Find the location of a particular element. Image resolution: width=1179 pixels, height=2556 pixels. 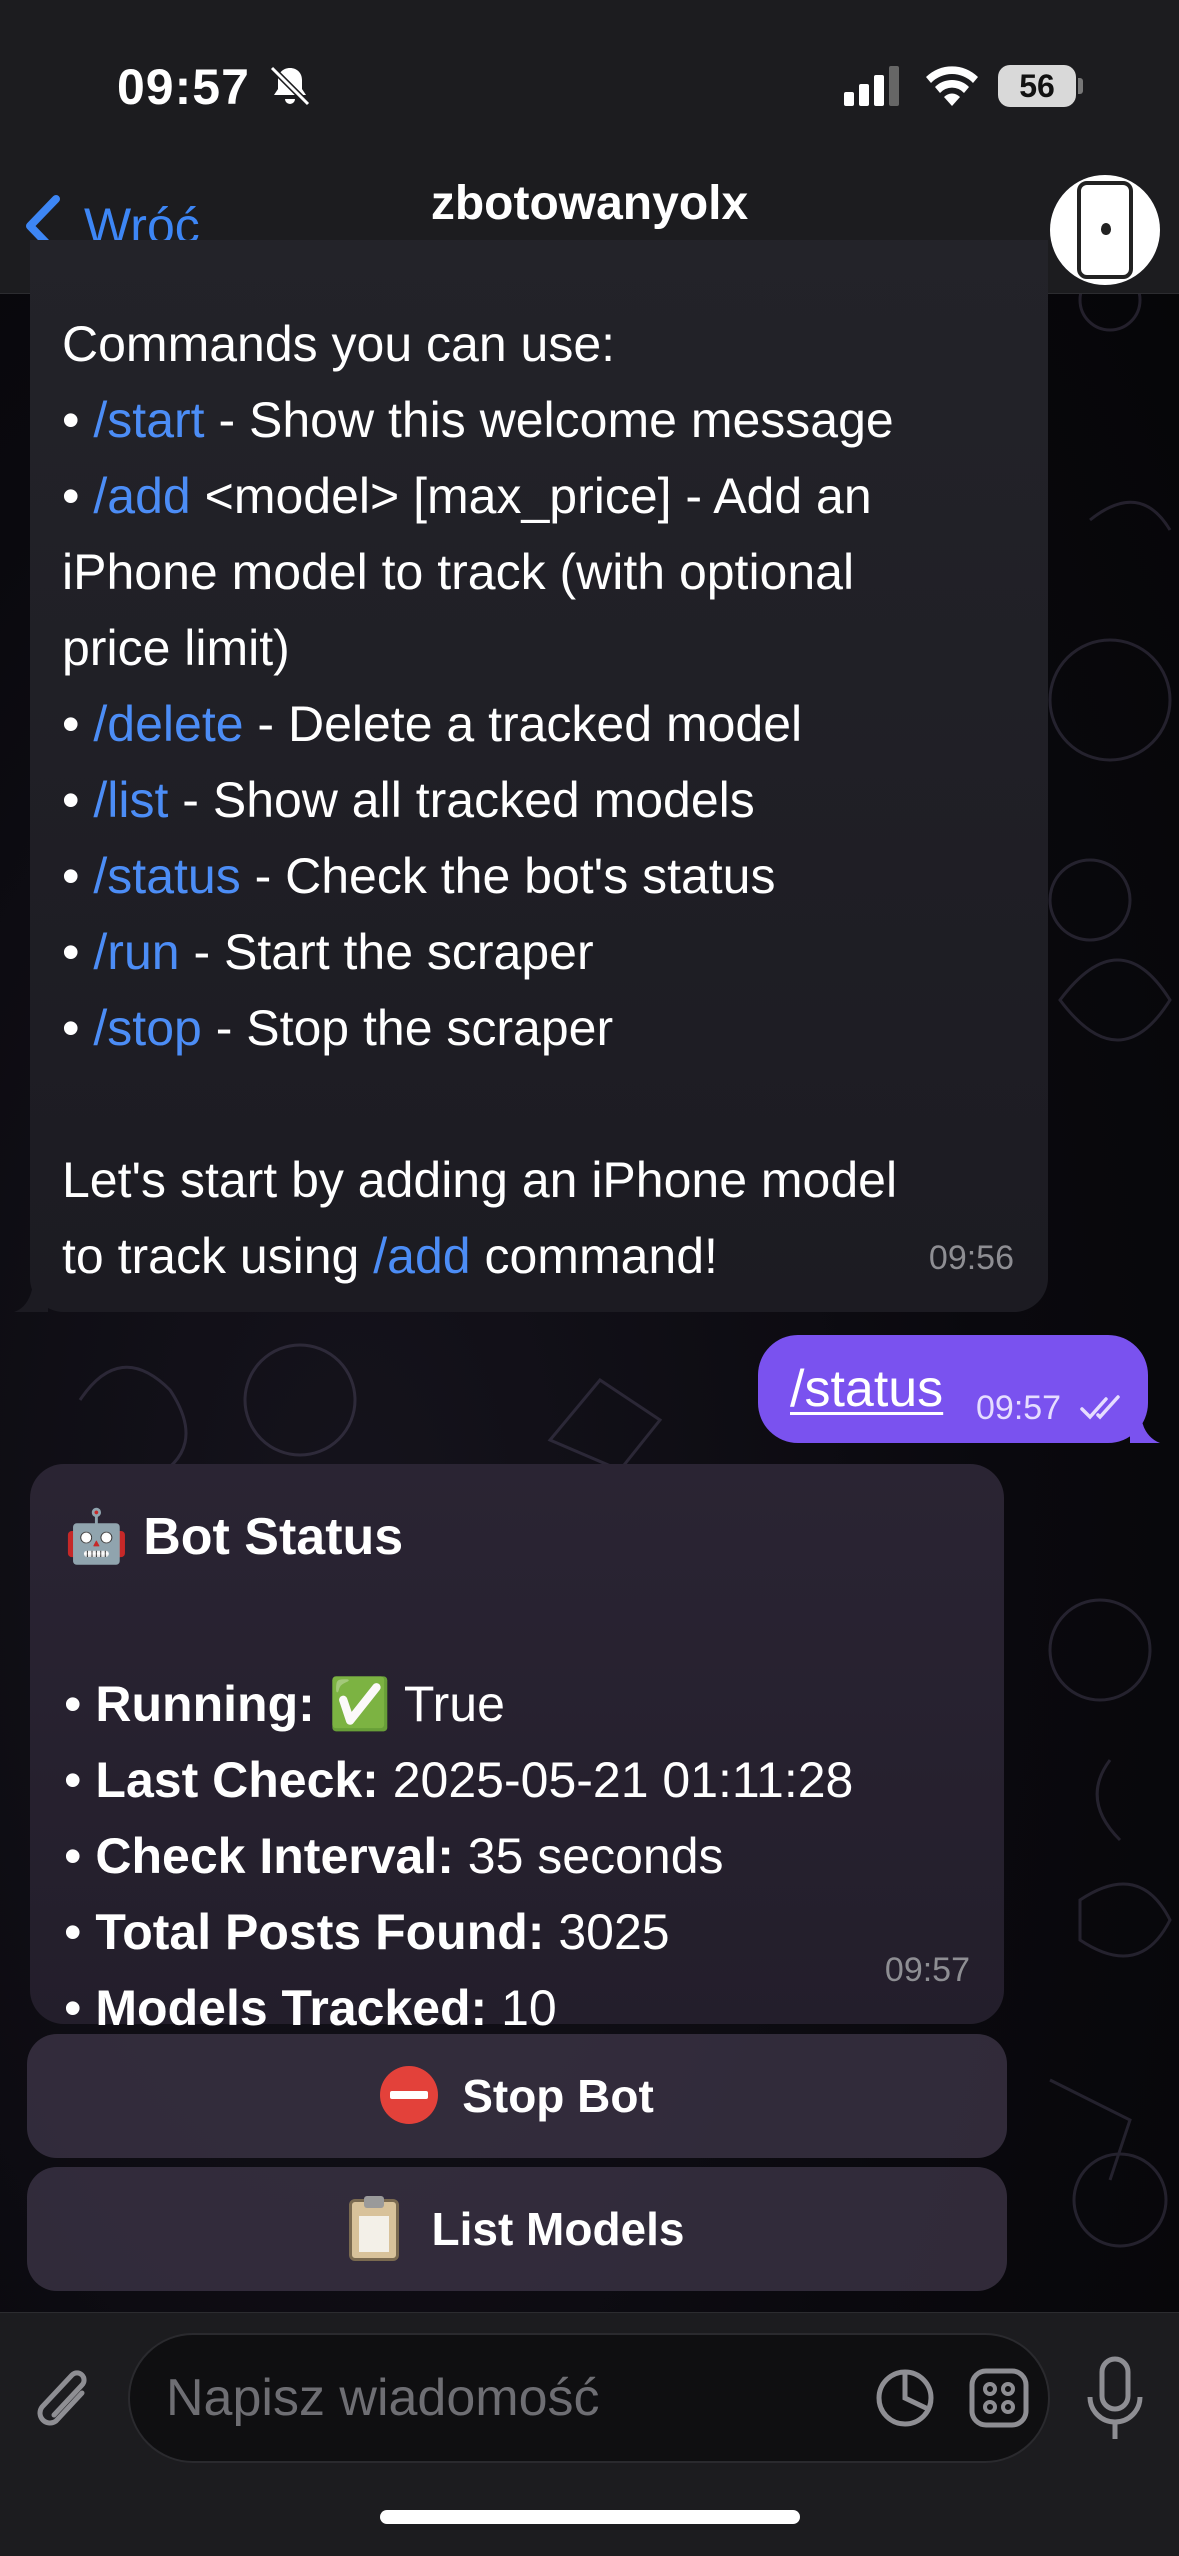

command-line-stop: • /stop - Stop the scraper is located at coordinates (338, 1028).